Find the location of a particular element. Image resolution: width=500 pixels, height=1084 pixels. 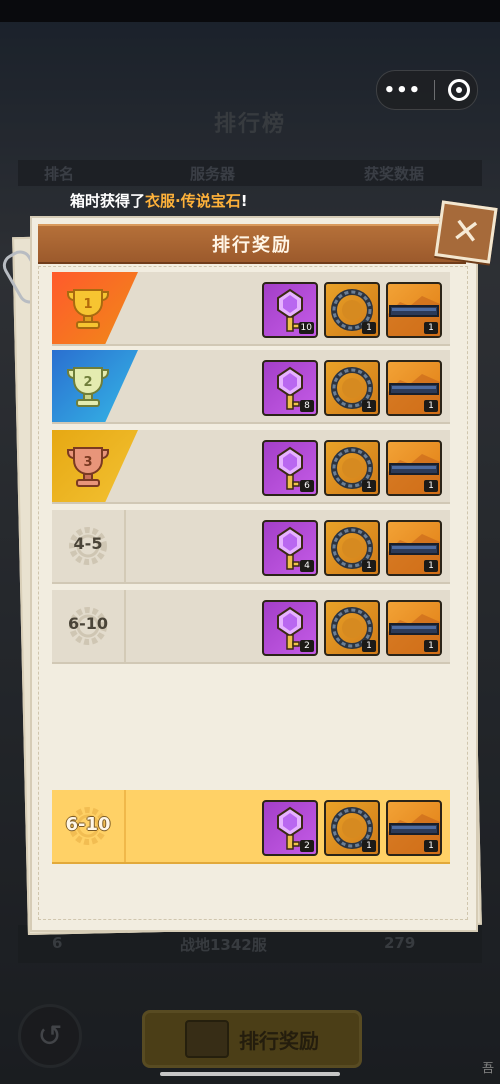

rank-cell: 4-5 is located at coordinates (89, 546).